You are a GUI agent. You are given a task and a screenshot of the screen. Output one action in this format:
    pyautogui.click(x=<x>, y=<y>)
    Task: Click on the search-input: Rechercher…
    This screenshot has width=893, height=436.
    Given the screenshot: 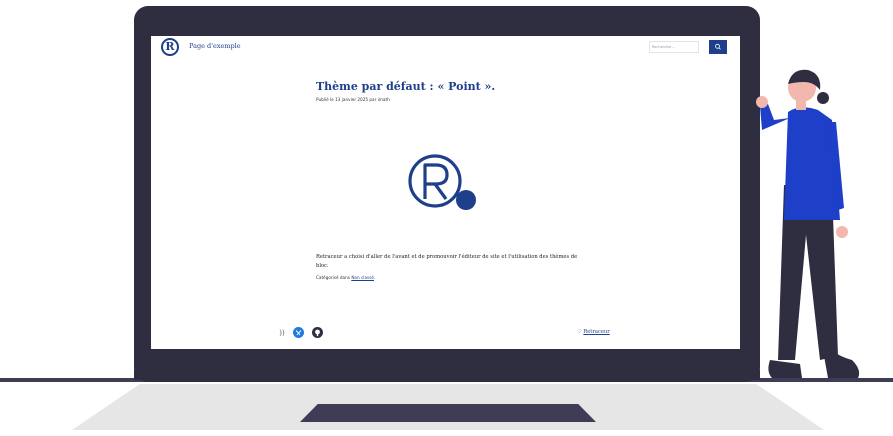 What is the action you would take?
    pyautogui.click(x=674, y=47)
    